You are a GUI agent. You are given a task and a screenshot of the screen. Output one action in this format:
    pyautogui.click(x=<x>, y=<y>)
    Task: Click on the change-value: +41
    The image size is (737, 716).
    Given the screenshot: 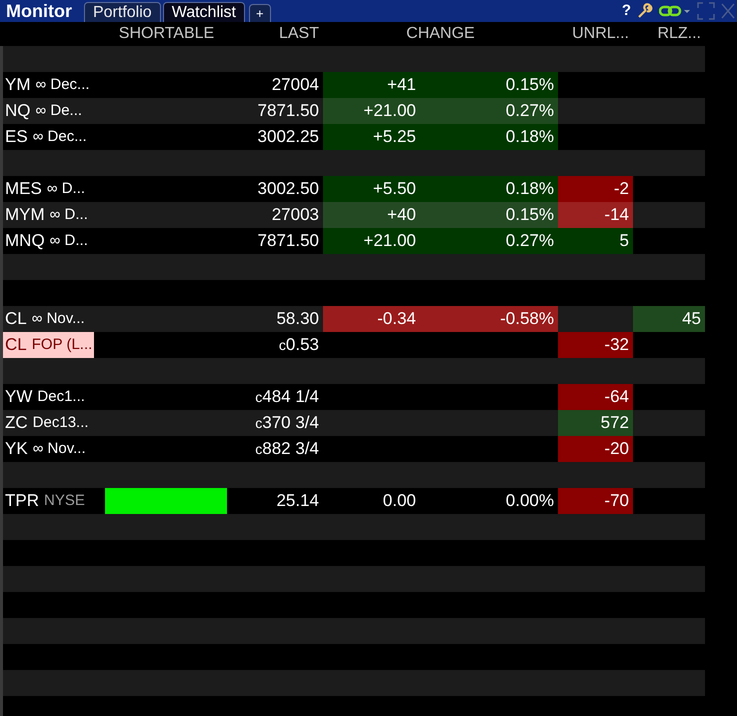 What is the action you would take?
    pyautogui.click(x=401, y=85)
    